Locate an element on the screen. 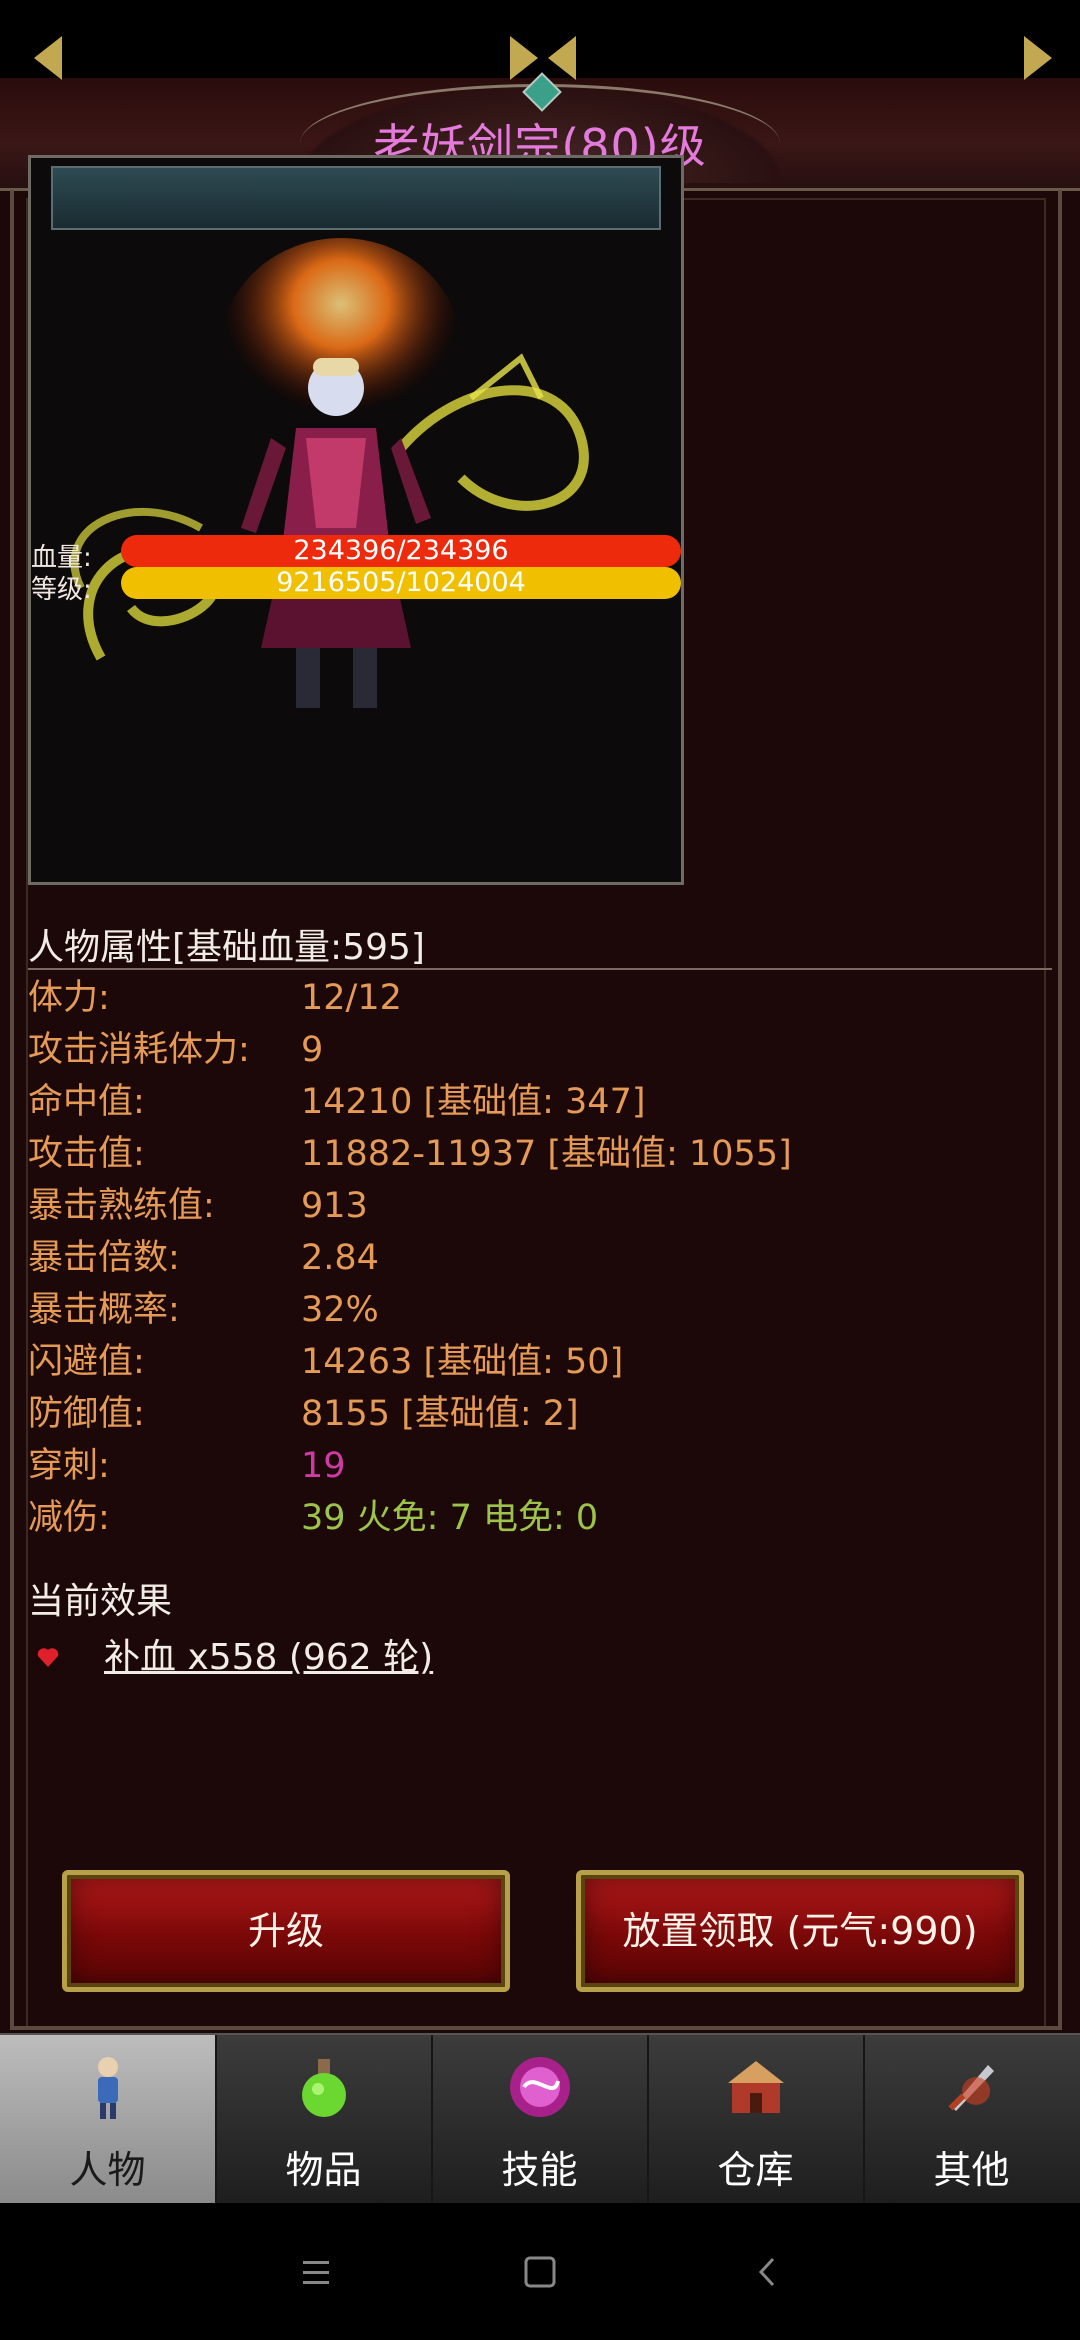  attribute-value: 11882-11937 [基础值: 1055] is located at coordinates (546, 1154).